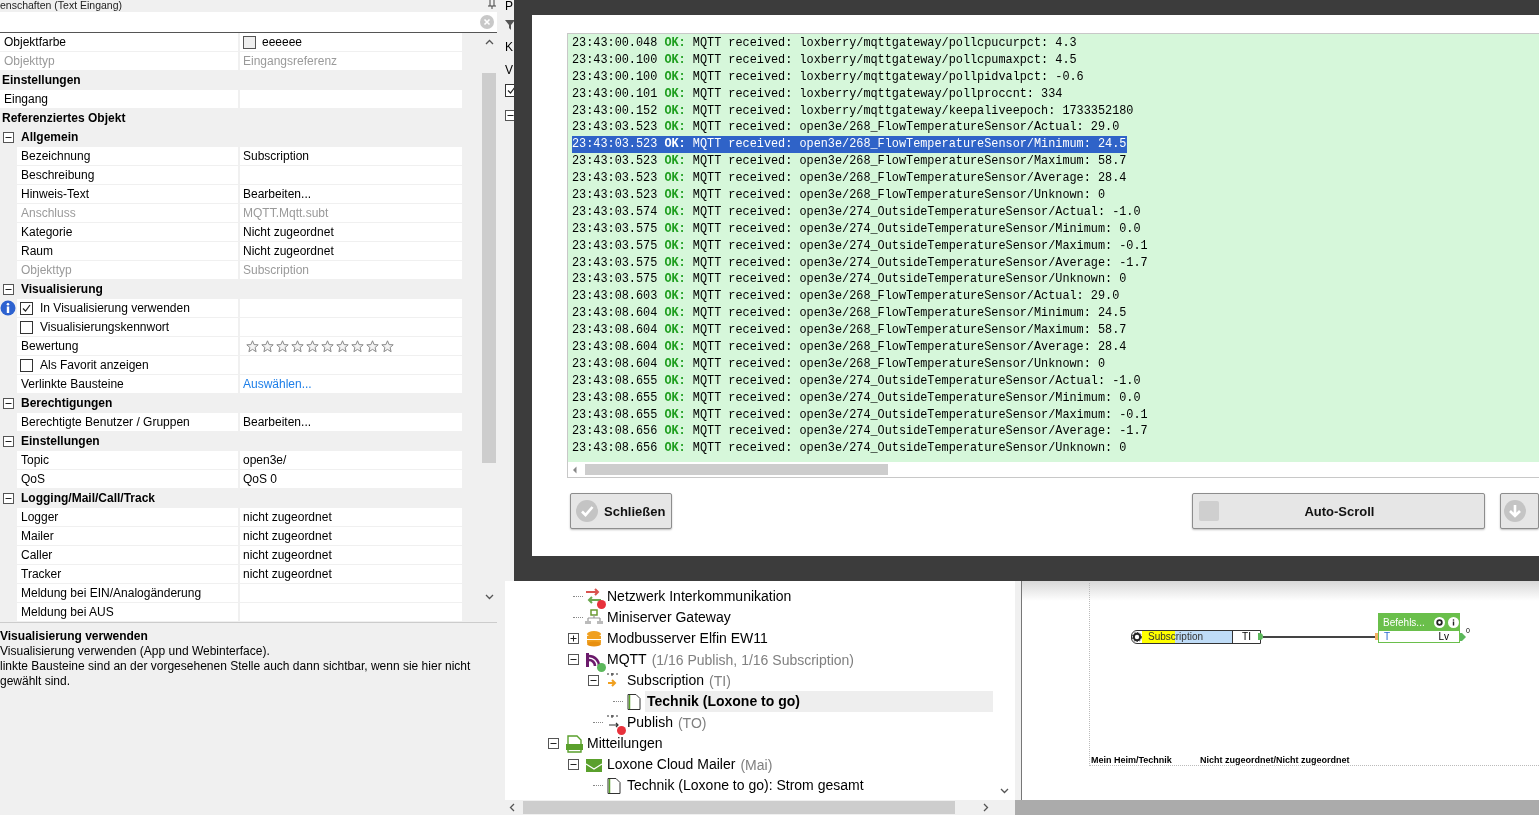 Image resolution: width=1539 pixels, height=815 pixels. What do you see at coordinates (510, 25) in the screenshot?
I see `filter-icon` at bounding box center [510, 25].